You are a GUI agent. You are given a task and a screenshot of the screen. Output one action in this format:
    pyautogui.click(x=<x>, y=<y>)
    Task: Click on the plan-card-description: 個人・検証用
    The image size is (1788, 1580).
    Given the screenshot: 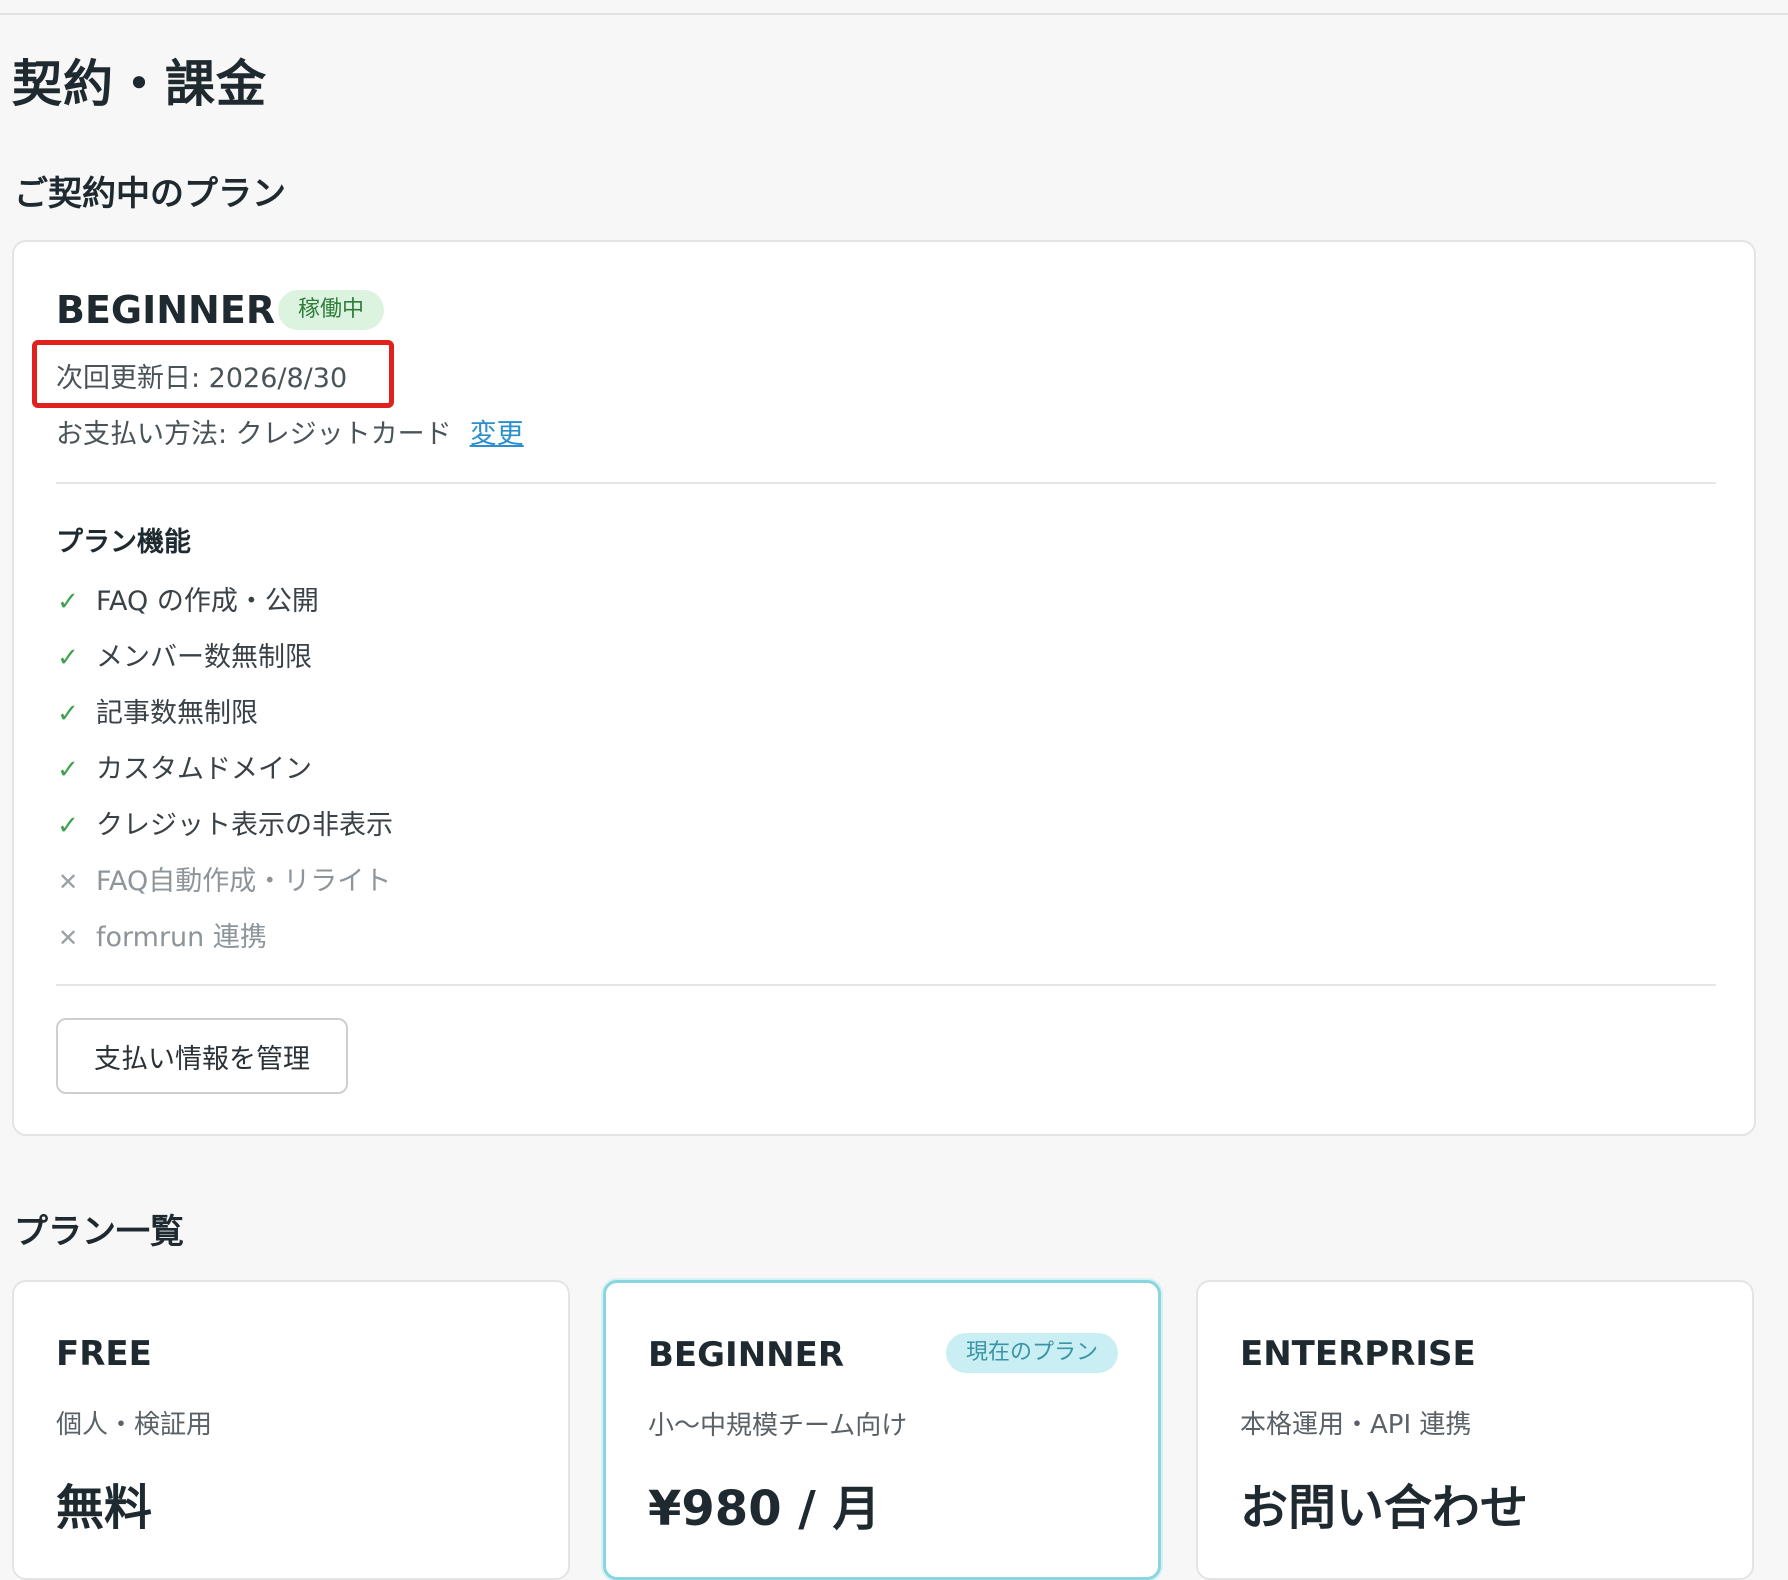 What is the action you would take?
    pyautogui.click(x=134, y=1425)
    